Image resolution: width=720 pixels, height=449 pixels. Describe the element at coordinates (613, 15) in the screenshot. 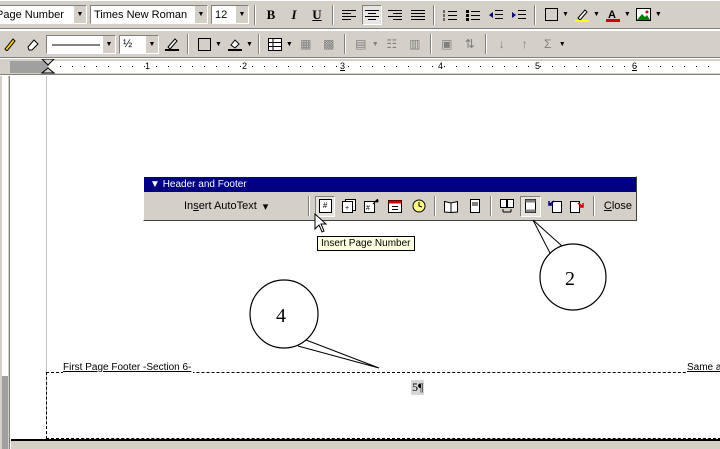

I see `font-color-icon: A` at that location.